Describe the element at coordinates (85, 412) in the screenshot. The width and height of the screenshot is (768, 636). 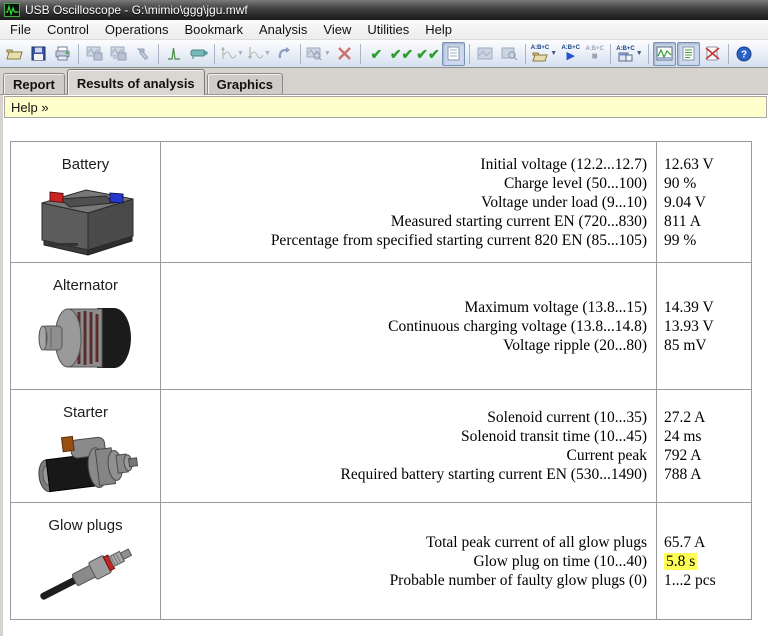
I see `component-label: Starter` at that location.